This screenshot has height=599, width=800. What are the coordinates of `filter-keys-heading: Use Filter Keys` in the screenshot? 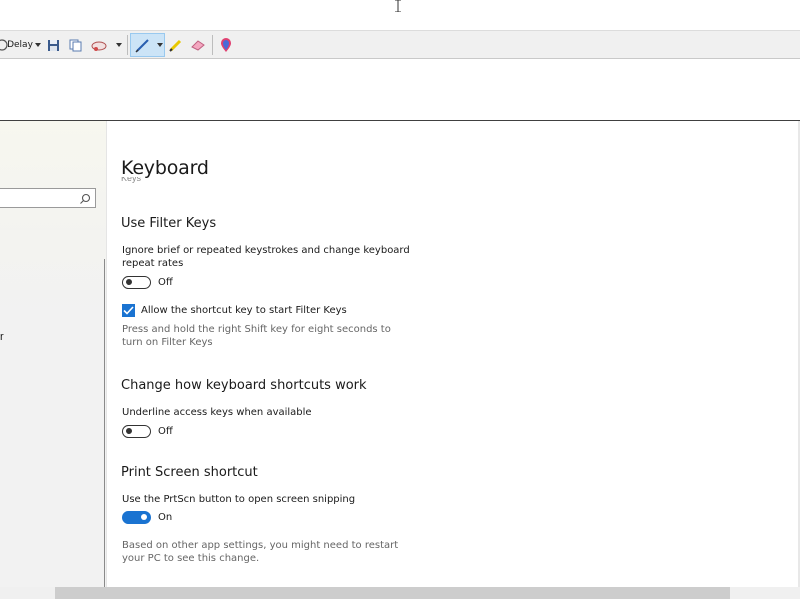 It's located at (169, 223).